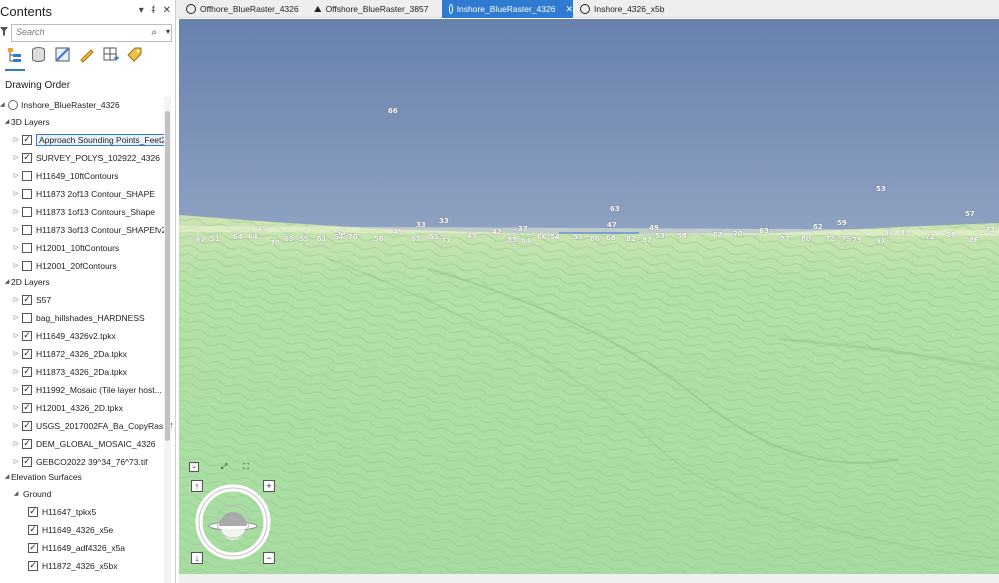  Describe the element at coordinates (42, 476) in the screenshot. I see `group-elevation-surfaces: ◢ Elevation Surfaces` at that location.